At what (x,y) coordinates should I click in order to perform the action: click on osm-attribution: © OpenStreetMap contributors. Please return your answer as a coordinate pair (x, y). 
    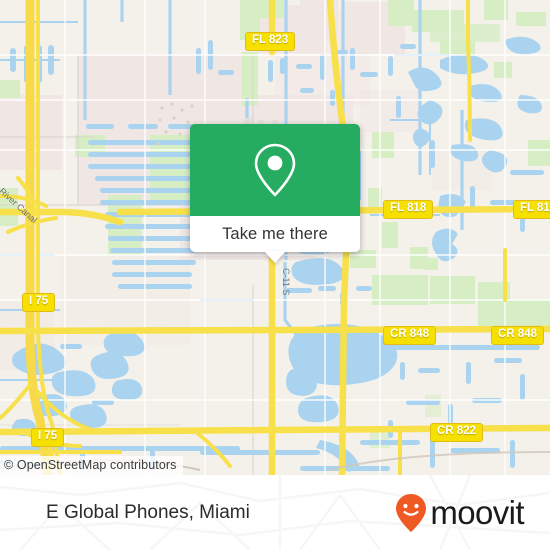
    Looking at the image, I should click on (91, 465).